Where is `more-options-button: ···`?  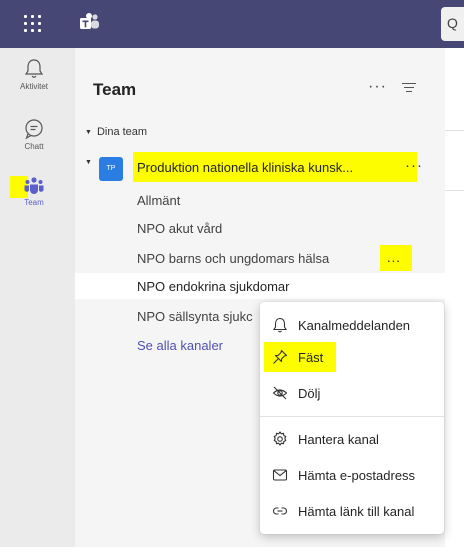
more-options-button: ··· is located at coordinates (377, 87).